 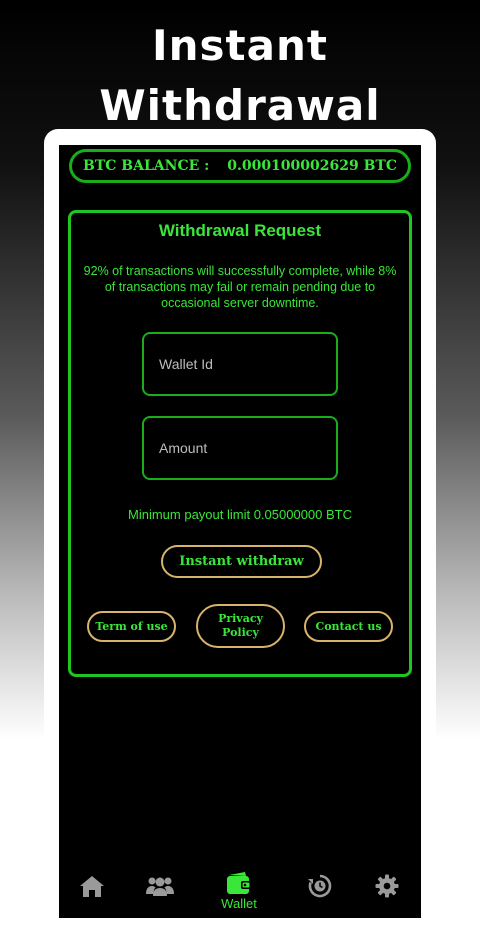 What do you see at coordinates (131, 626) in the screenshot?
I see `terms-of-use-button: Term of use` at bounding box center [131, 626].